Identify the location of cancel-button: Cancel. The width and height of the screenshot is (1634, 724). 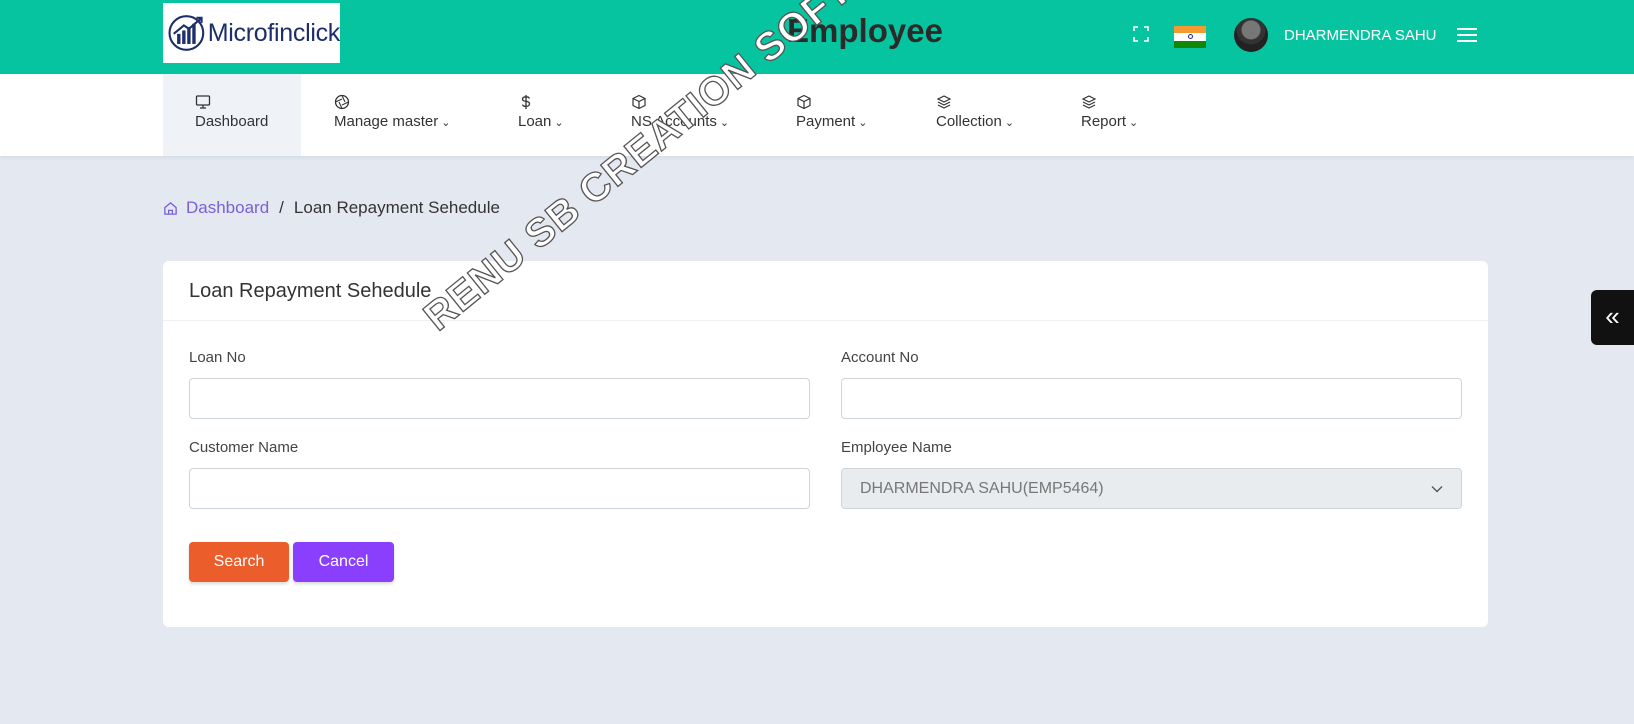
(343, 562).